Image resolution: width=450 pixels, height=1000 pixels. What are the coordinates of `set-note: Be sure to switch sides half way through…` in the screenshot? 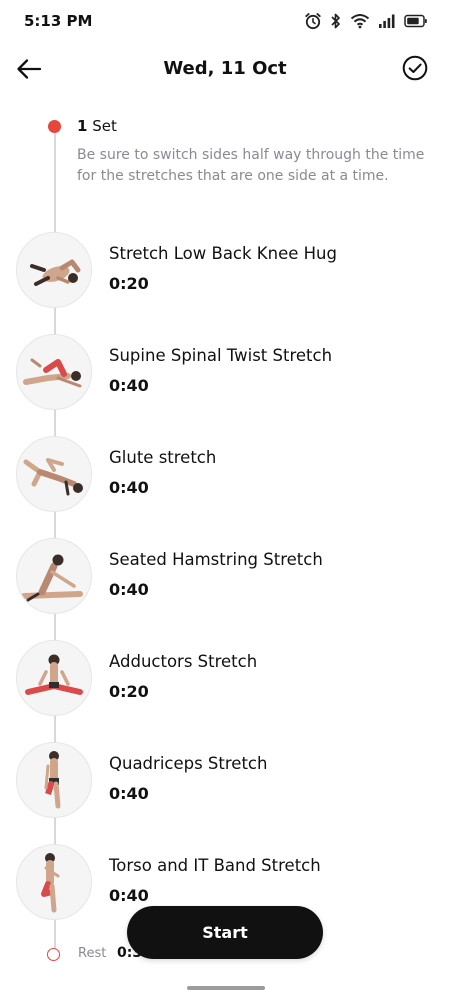 It's located at (251, 165).